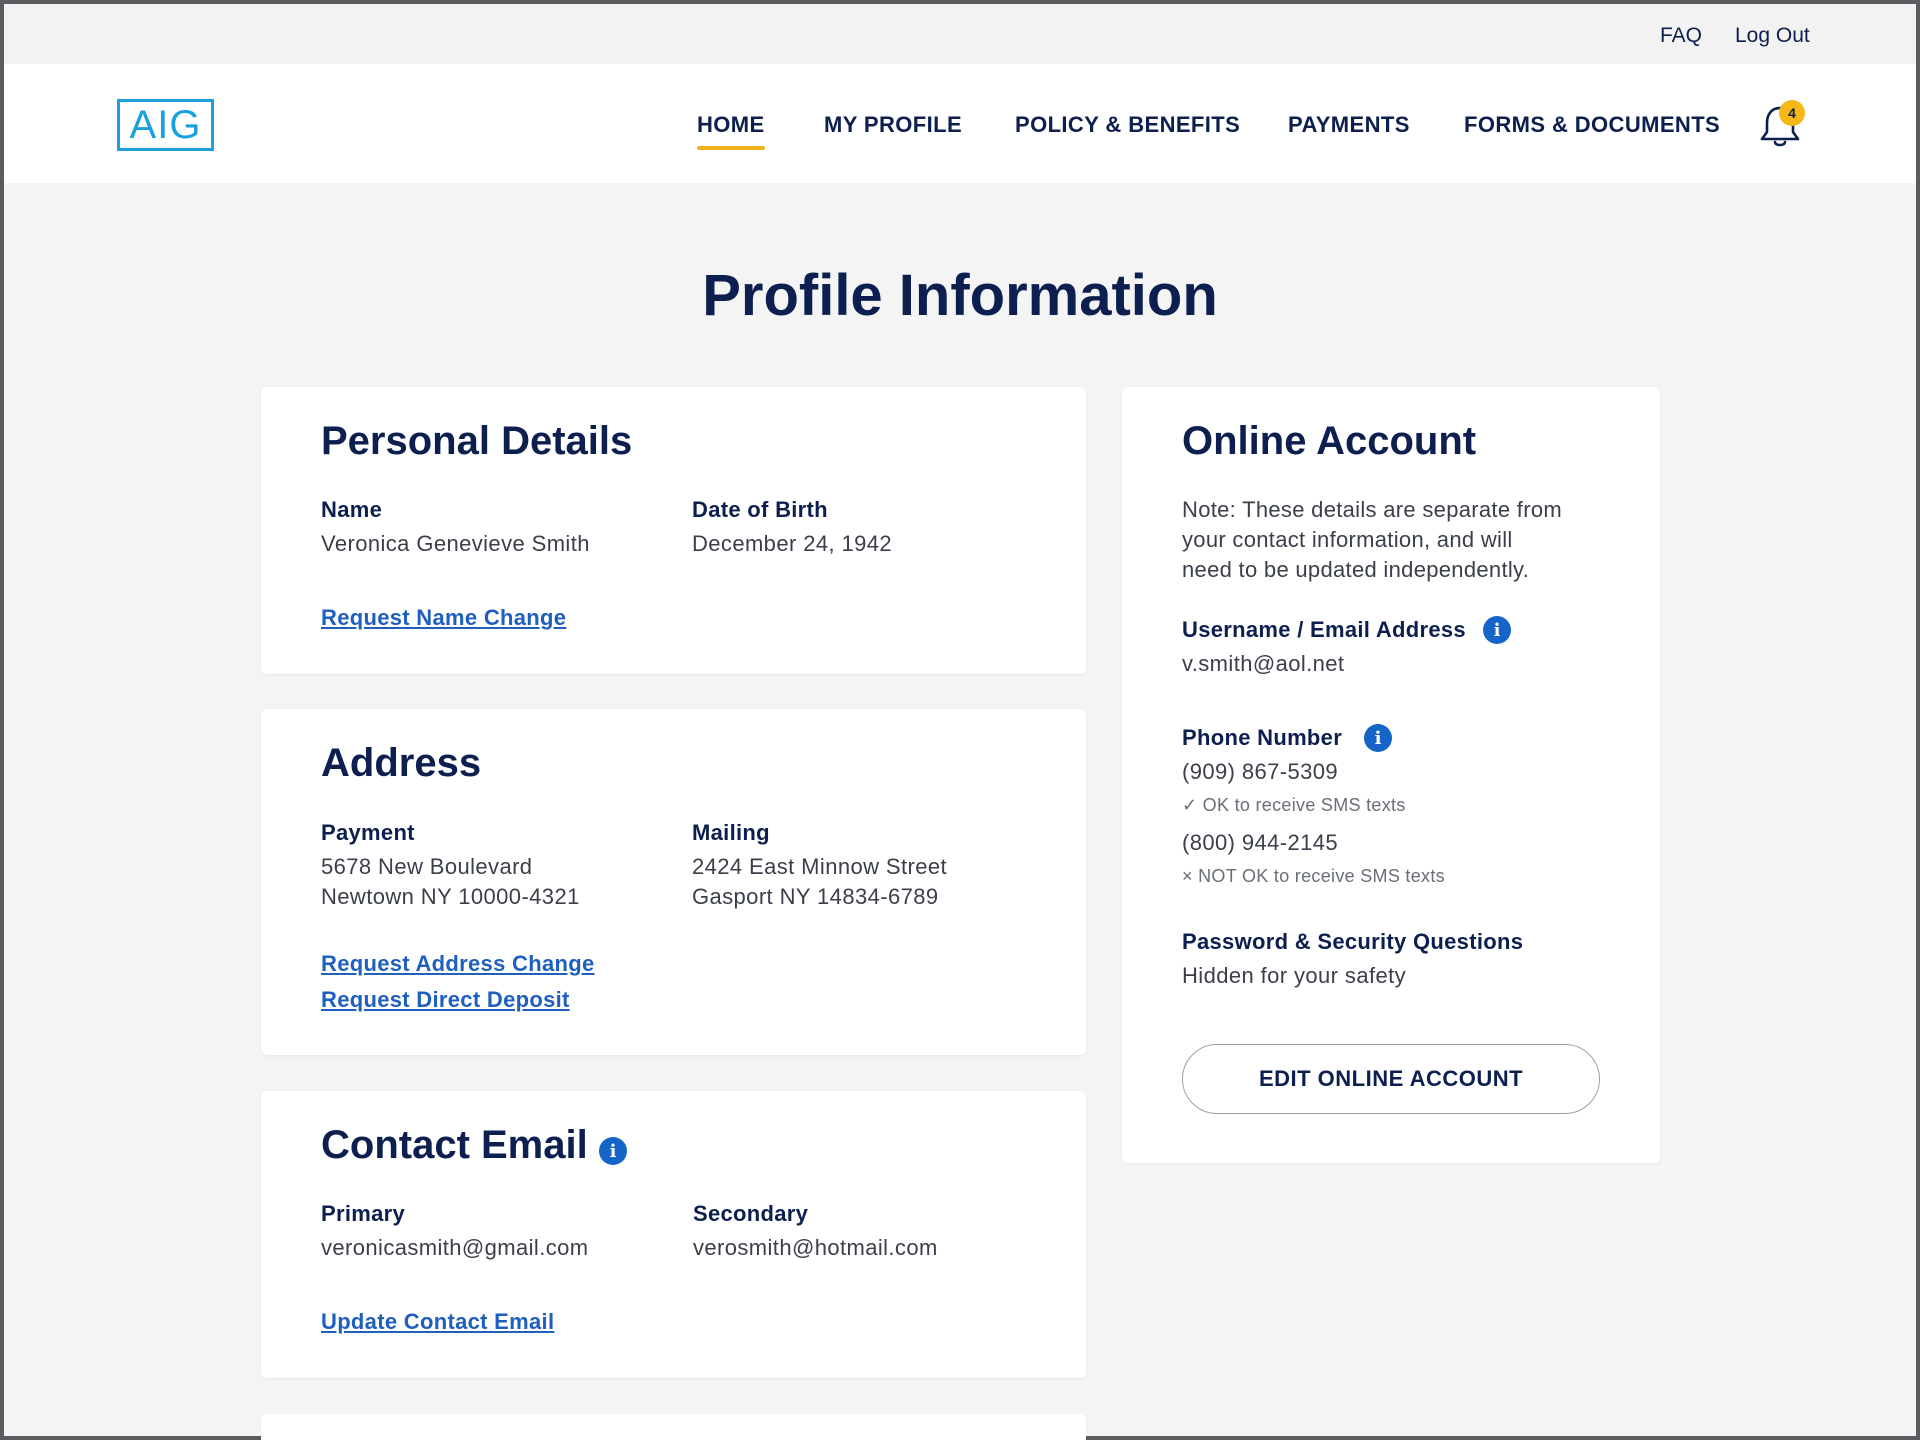 This screenshot has width=1920, height=1440. Describe the element at coordinates (1372, 509) in the screenshot. I see `note-line-1: Note: These details are separate from` at that location.